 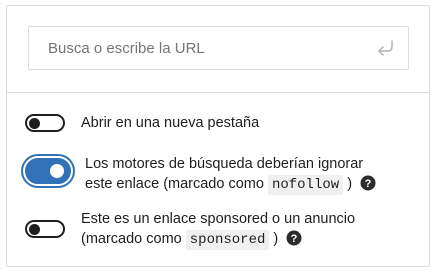 I want to click on nofollow-toggle, so click(x=48, y=171).